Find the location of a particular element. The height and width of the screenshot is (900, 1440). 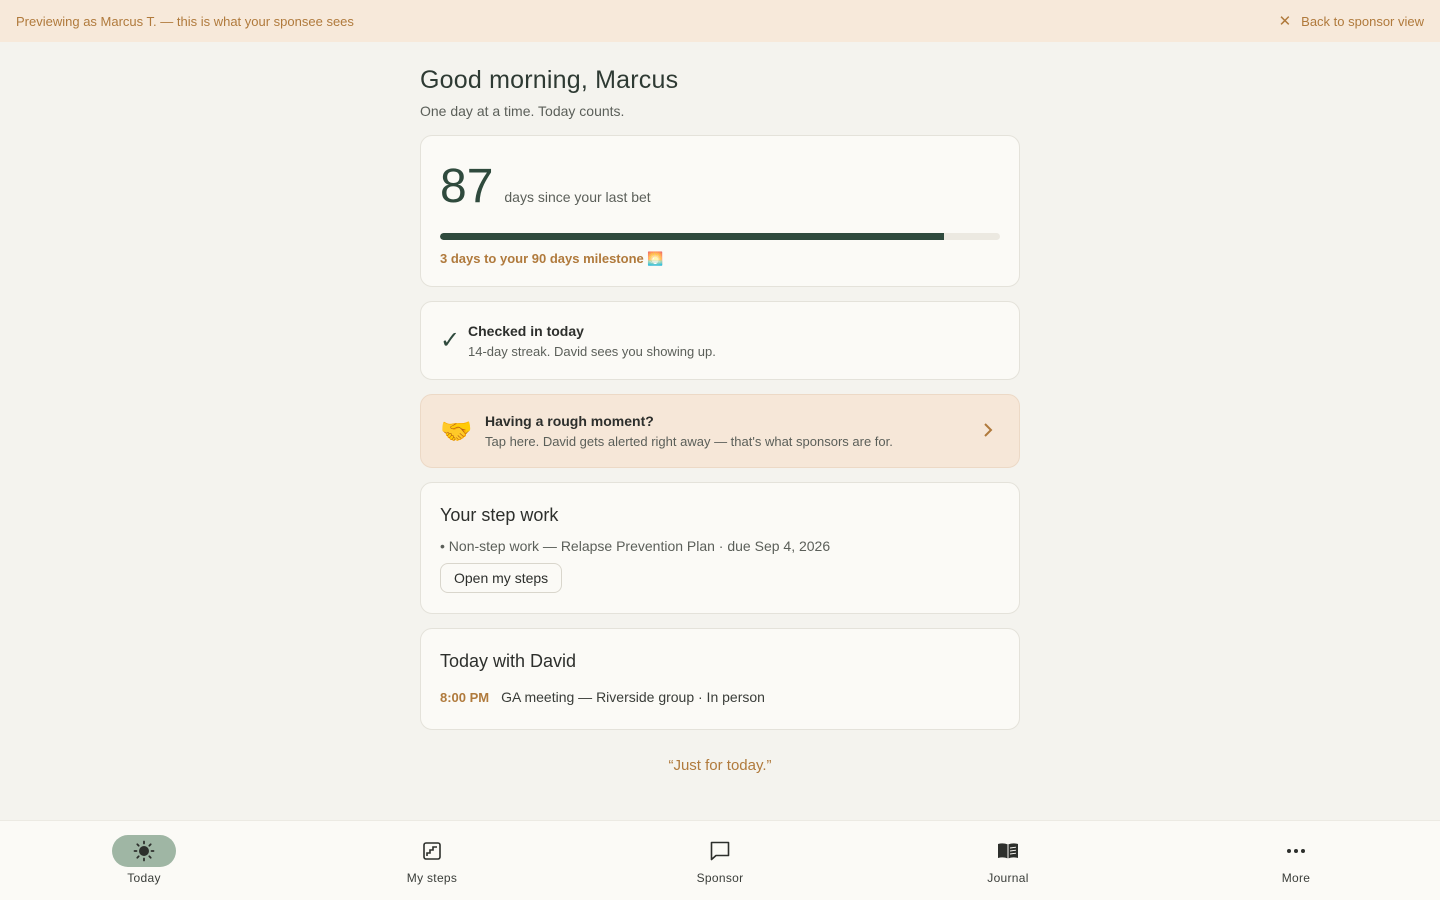

more-icon is located at coordinates (1296, 851).